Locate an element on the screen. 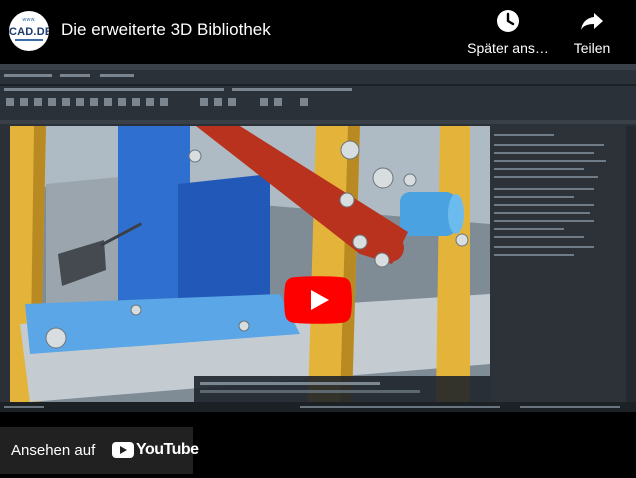 The height and width of the screenshot is (478, 636). share-button: Teilen is located at coordinates (592, 32).